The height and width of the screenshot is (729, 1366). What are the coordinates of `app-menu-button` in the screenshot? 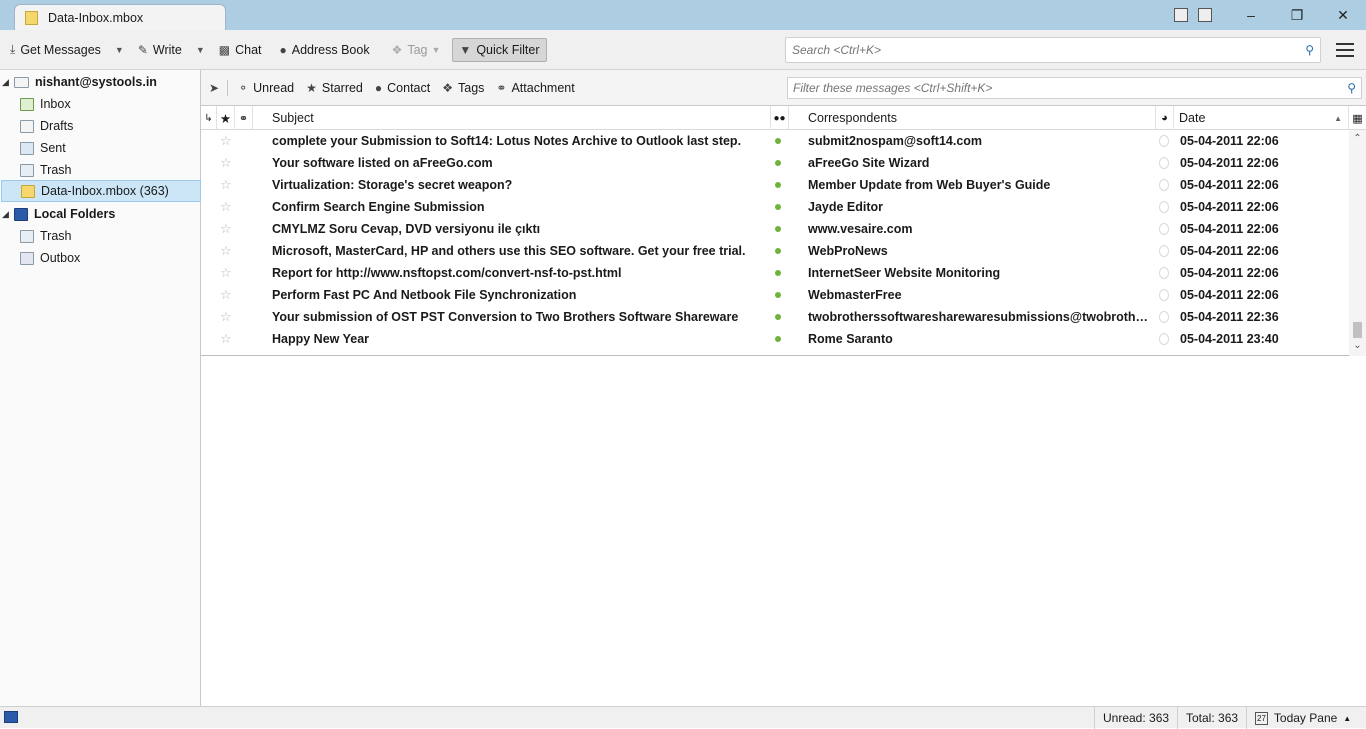 It's located at (1345, 50).